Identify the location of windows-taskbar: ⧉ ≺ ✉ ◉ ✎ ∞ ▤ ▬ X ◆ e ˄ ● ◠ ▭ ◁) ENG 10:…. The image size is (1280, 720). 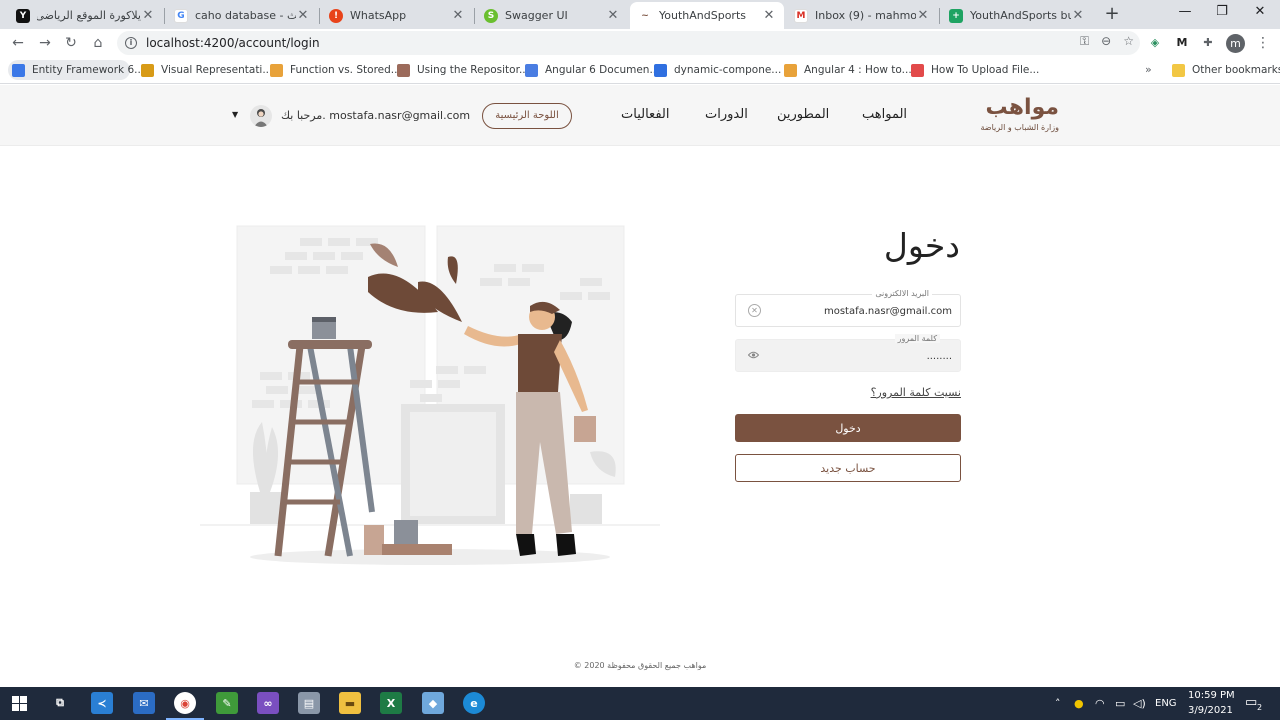
(640, 703).